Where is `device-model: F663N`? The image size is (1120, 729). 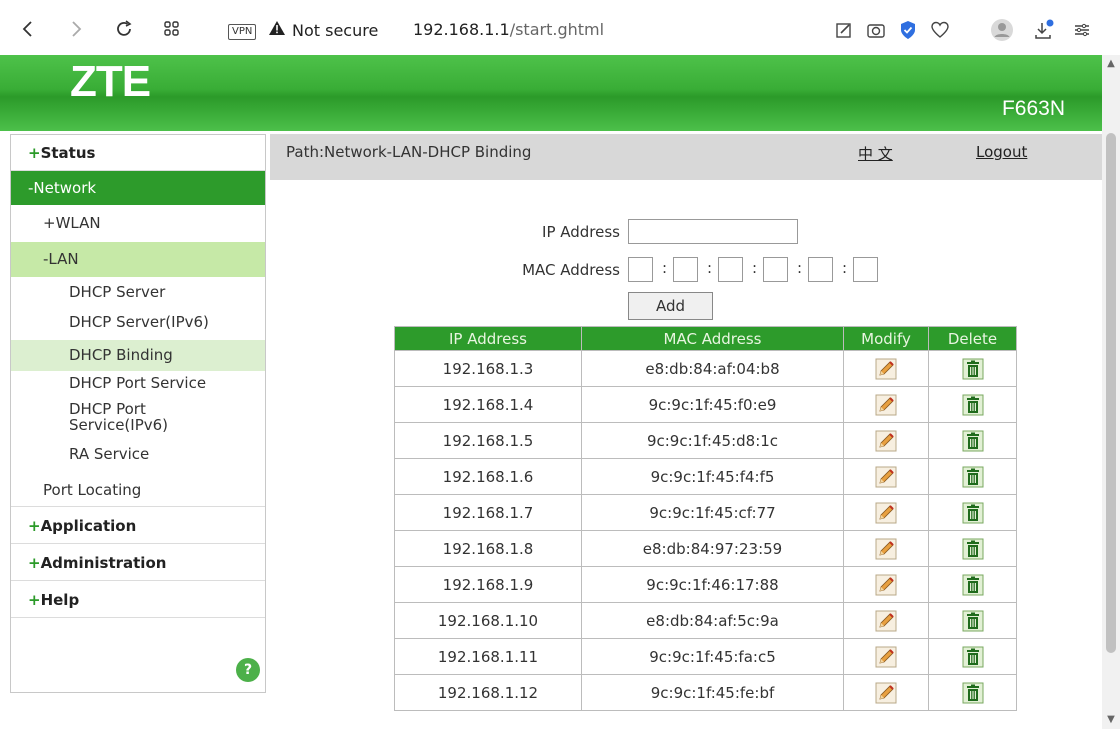
device-model: F663N is located at coordinates (1033, 108).